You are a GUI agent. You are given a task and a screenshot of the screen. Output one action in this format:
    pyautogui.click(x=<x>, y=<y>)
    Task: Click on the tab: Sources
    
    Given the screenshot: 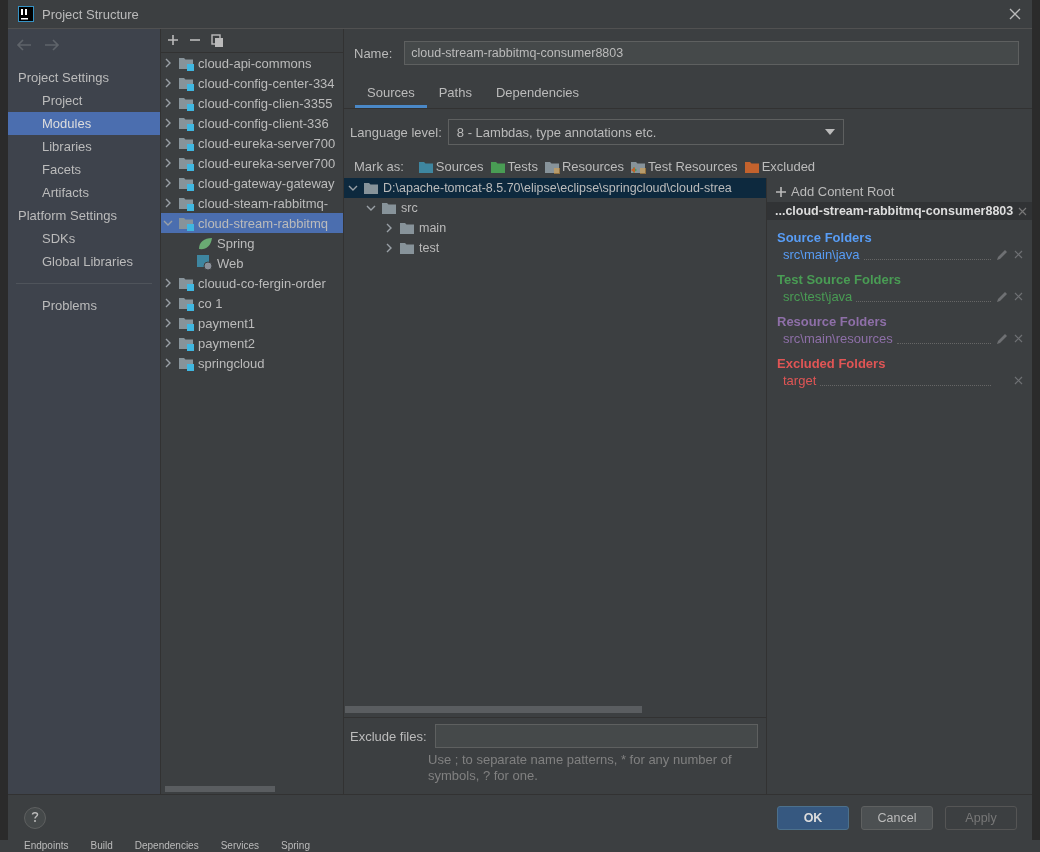 What is the action you would take?
    pyautogui.click(x=391, y=93)
    